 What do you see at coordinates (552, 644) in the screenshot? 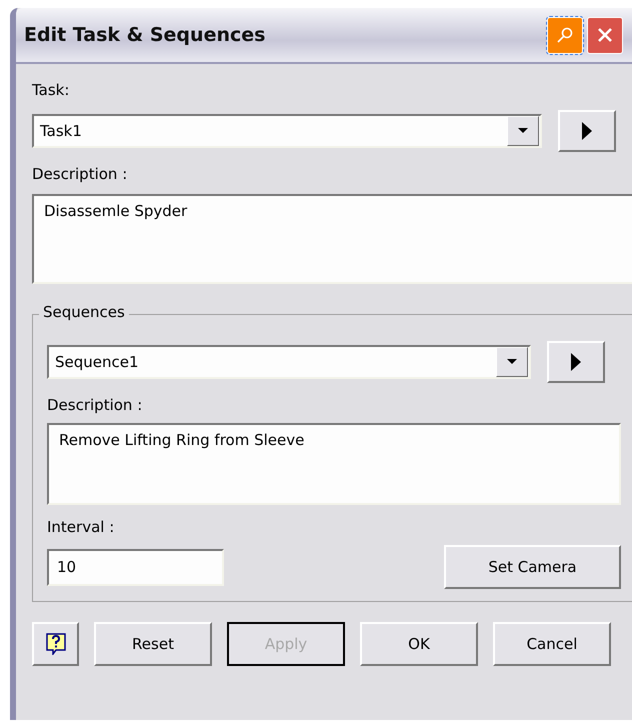
I see `dialog-button: Cancel` at bounding box center [552, 644].